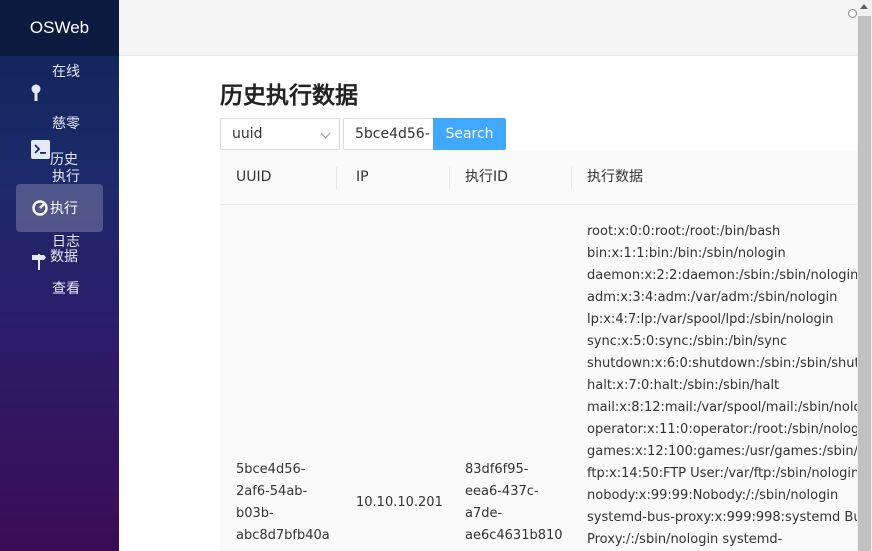  What do you see at coordinates (36, 95) in the screenshot?
I see `award-icon` at bounding box center [36, 95].